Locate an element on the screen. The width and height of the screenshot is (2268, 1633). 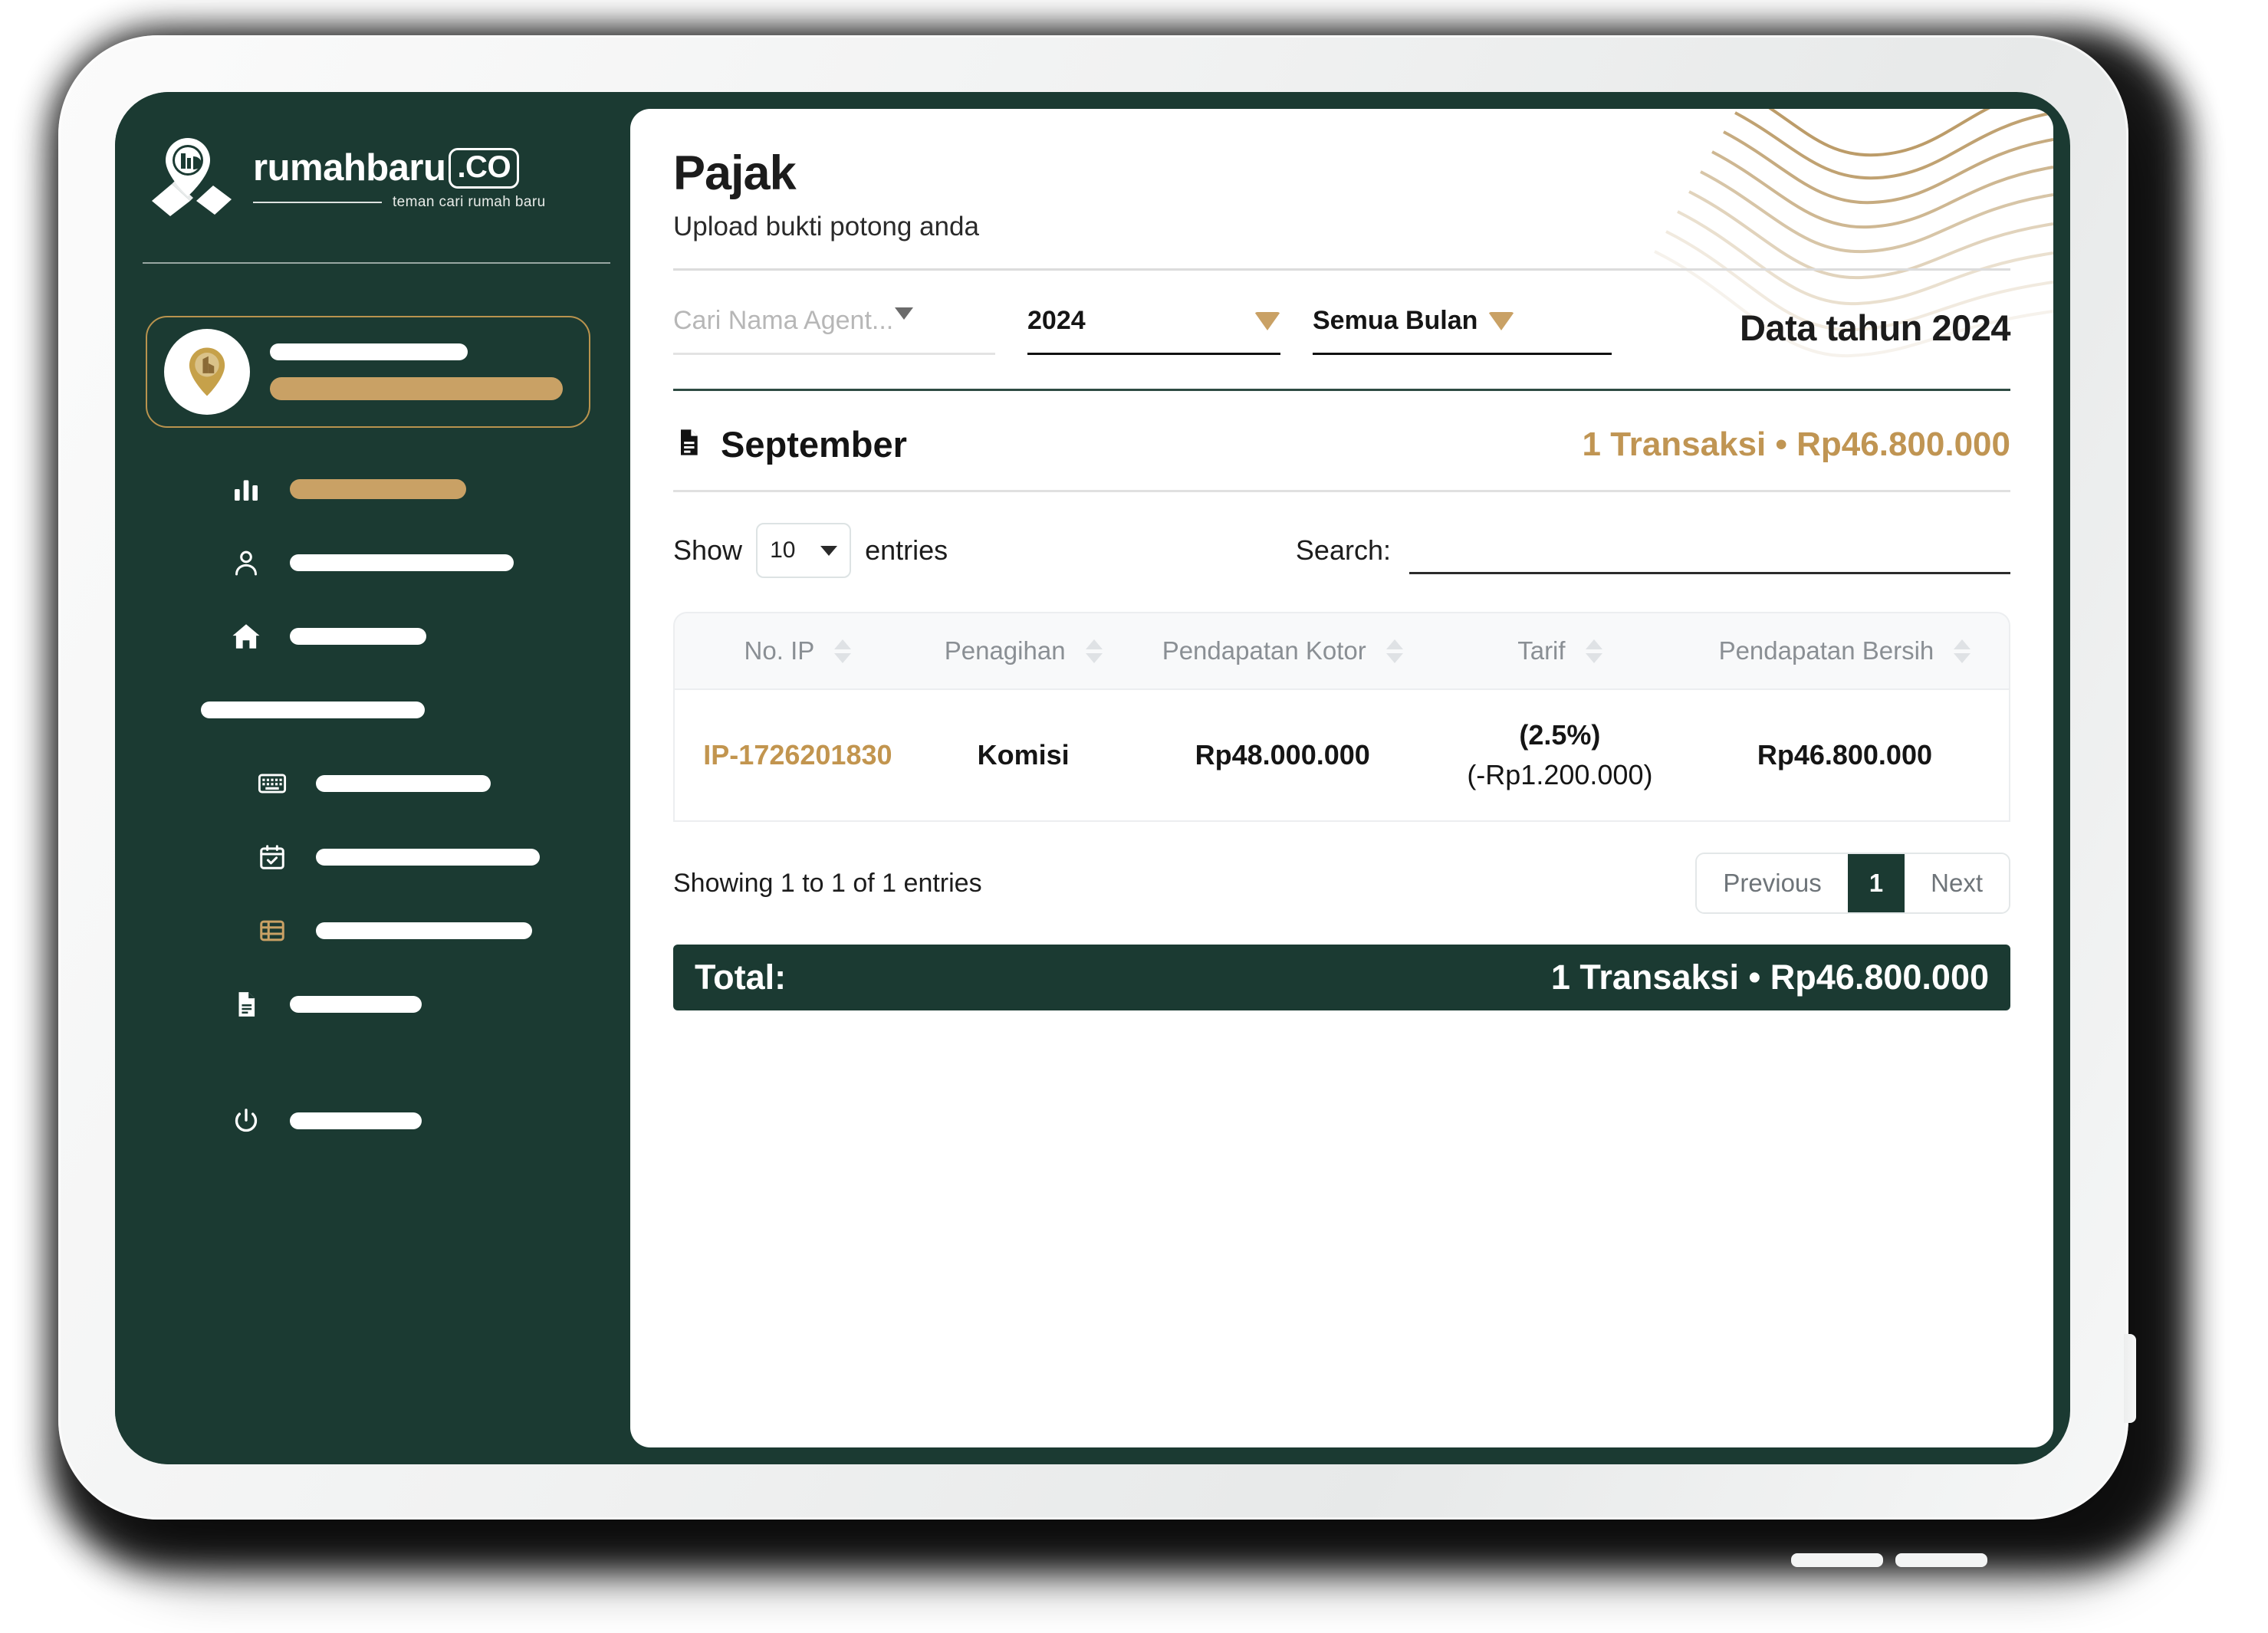
month-summary: 1 Transaksi • Rp46.800.000 is located at coordinates (1796, 444).